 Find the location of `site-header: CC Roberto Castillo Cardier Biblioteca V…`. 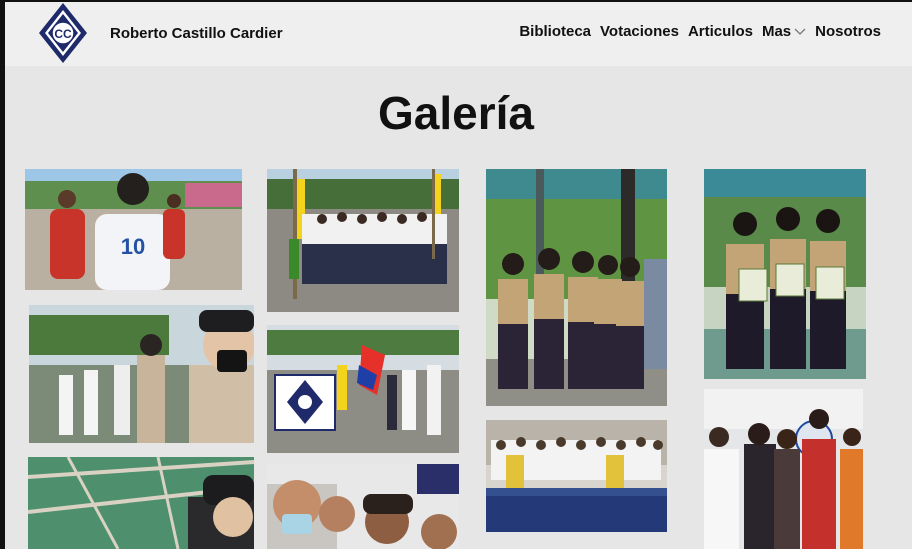

site-header: CC Roberto Castillo Cardier Biblioteca V… is located at coordinates (458, 34).